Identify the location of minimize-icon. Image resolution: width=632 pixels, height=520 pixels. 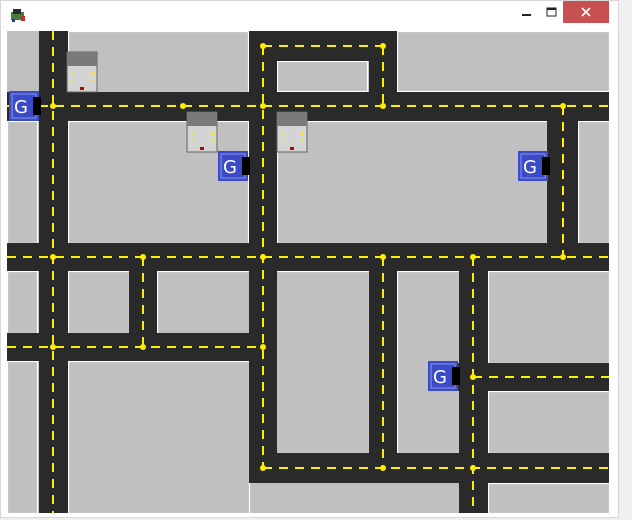
(526, 15).